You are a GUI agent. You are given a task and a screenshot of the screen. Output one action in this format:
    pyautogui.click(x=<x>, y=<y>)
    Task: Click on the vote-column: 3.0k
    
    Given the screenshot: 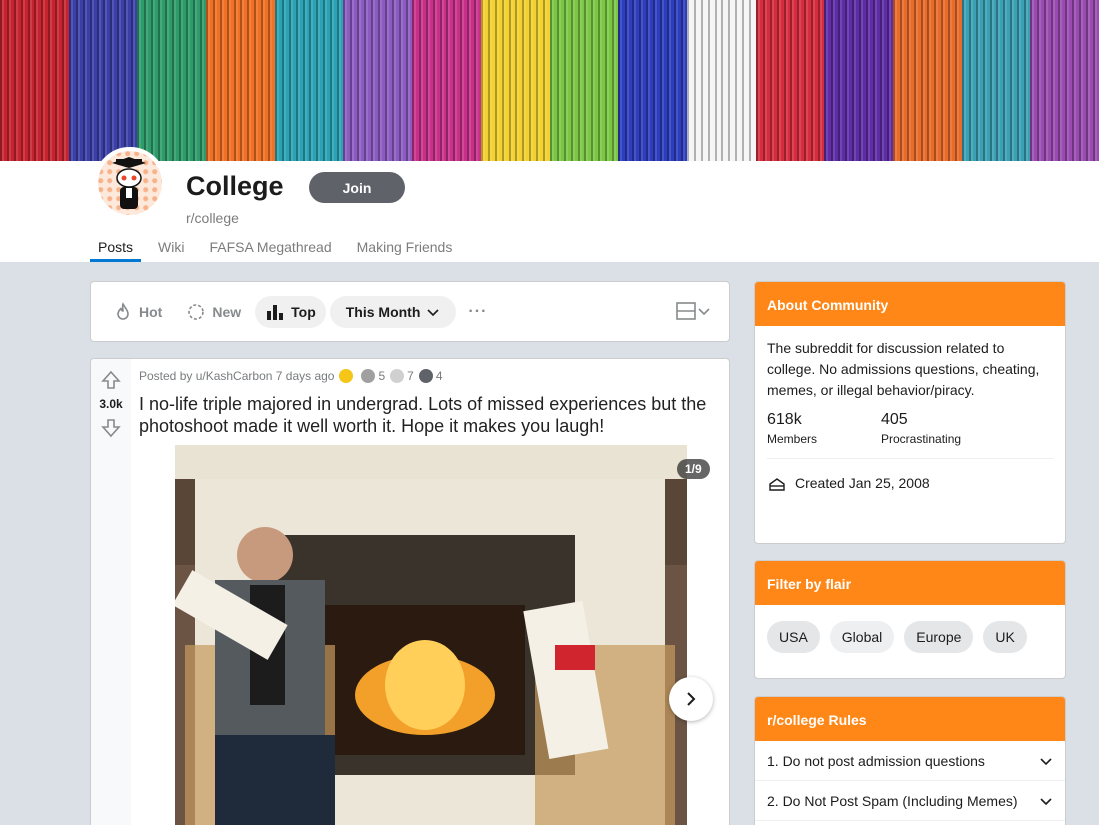 What is the action you would take?
    pyautogui.click(x=111, y=592)
    